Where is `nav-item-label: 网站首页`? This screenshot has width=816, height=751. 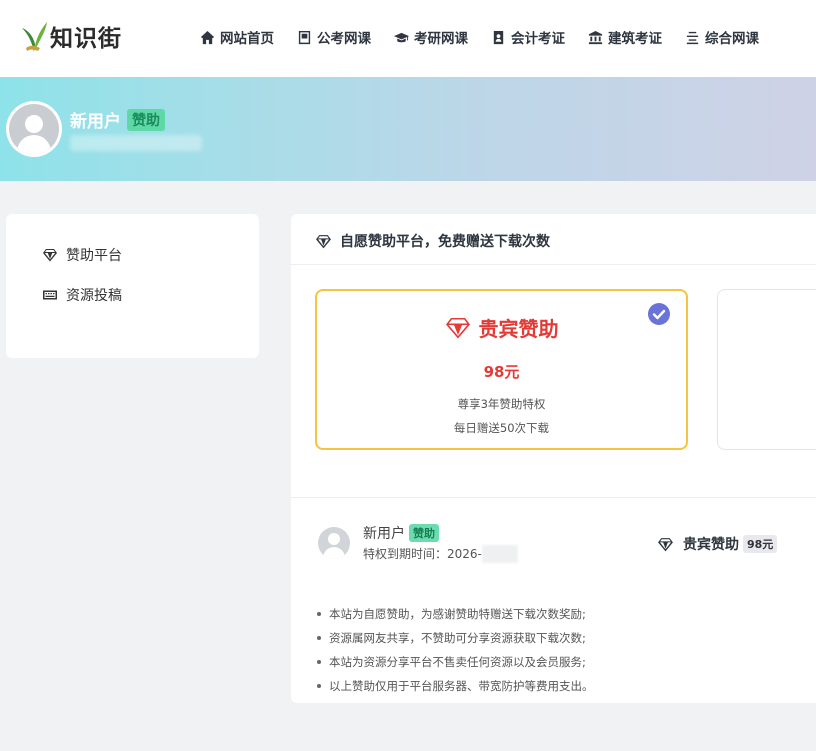 nav-item-label: 网站首页 is located at coordinates (247, 39).